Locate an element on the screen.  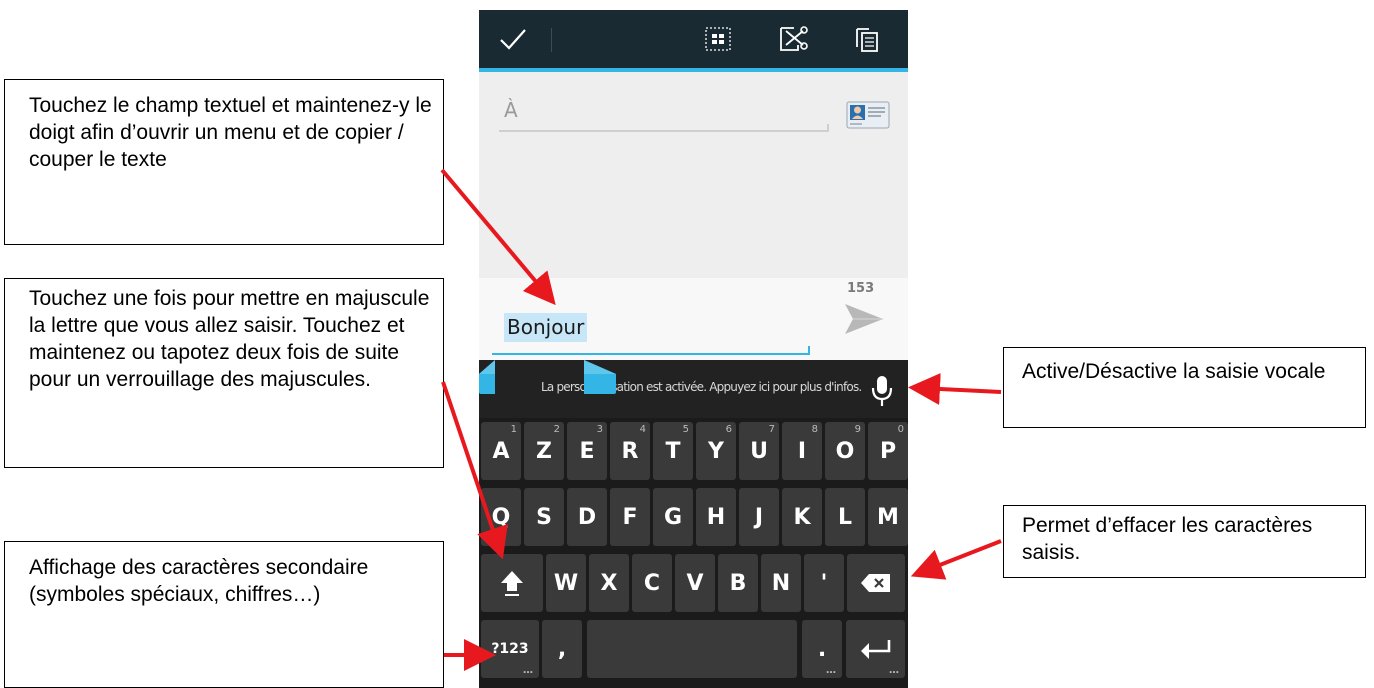
key-k: K is located at coordinates (802, 517).